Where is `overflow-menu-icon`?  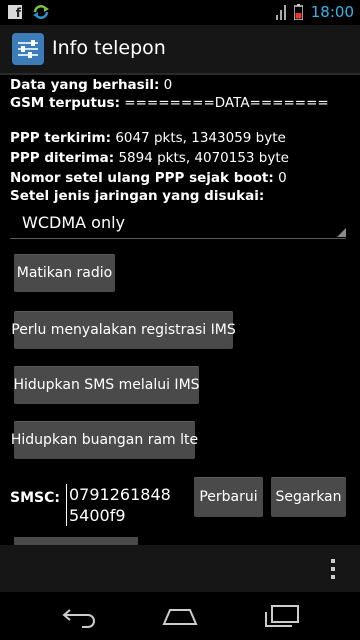 overflow-menu-icon is located at coordinates (333, 569).